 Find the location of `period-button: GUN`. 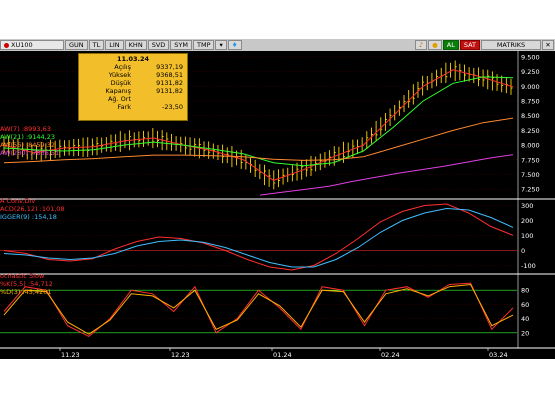

period-button: GUN is located at coordinates (76, 45).